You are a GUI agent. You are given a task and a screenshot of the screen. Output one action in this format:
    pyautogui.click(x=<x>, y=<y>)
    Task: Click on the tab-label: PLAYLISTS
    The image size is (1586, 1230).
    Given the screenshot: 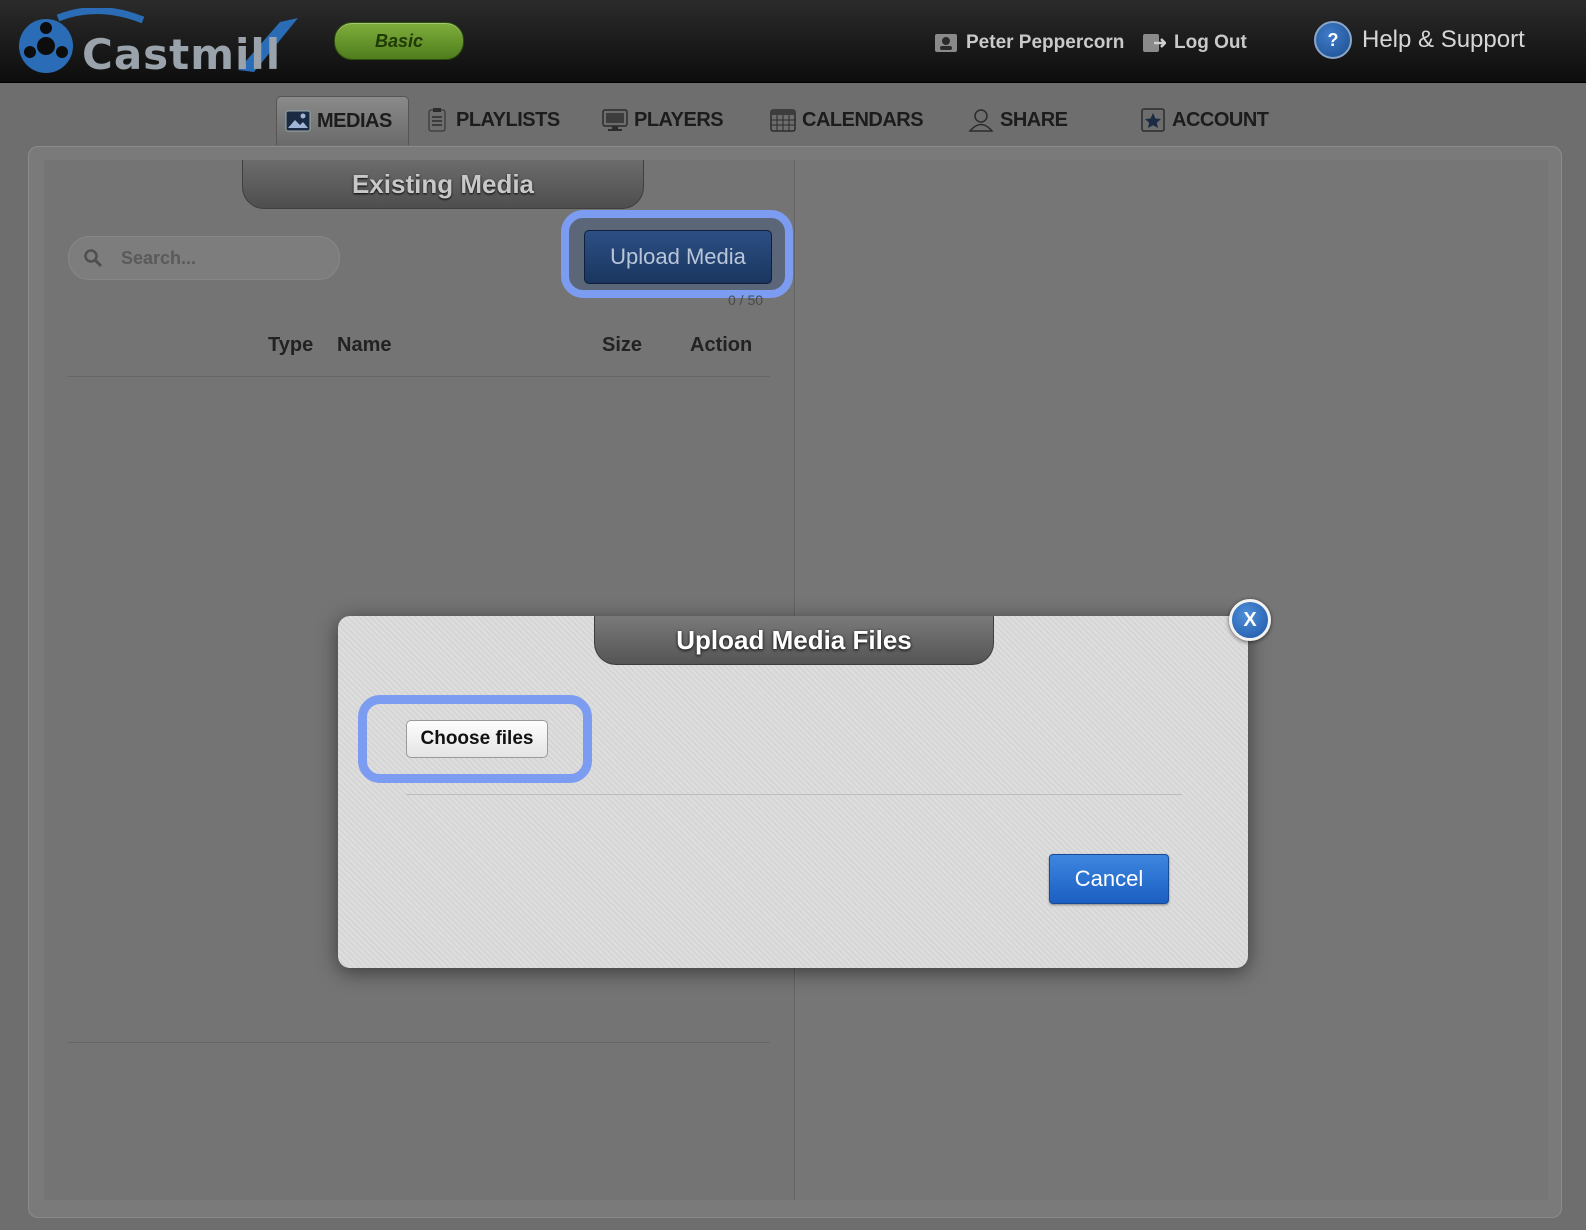 What is the action you would take?
    pyautogui.click(x=508, y=119)
    